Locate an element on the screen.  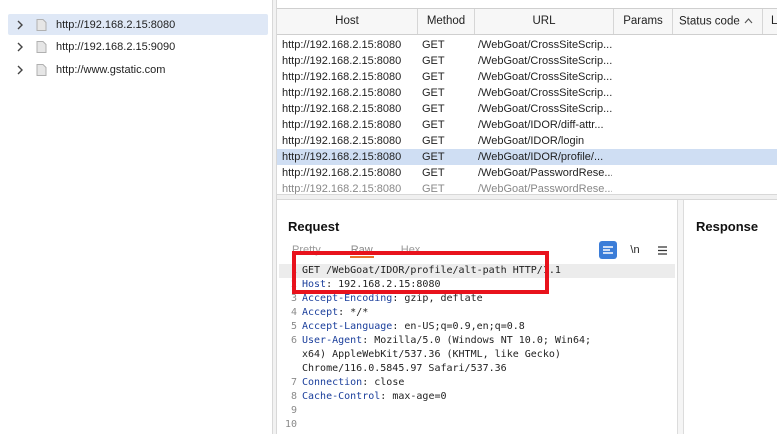
request-line: Chrome/116.0.5845.97 Safari/537.36 is located at coordinates (477, 369).